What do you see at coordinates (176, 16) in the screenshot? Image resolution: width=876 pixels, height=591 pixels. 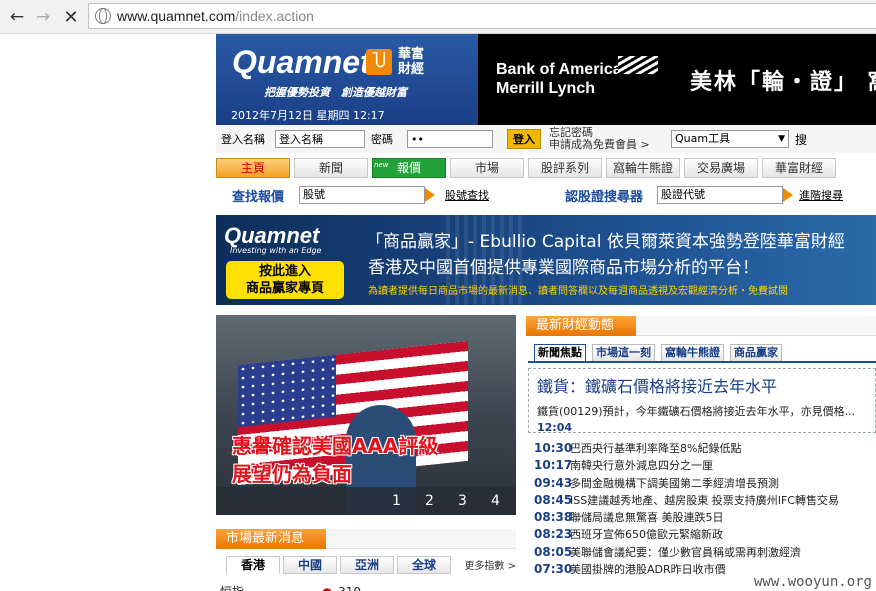 I see `url-host: www.quamnet.com` at bounding box center [176, 16].